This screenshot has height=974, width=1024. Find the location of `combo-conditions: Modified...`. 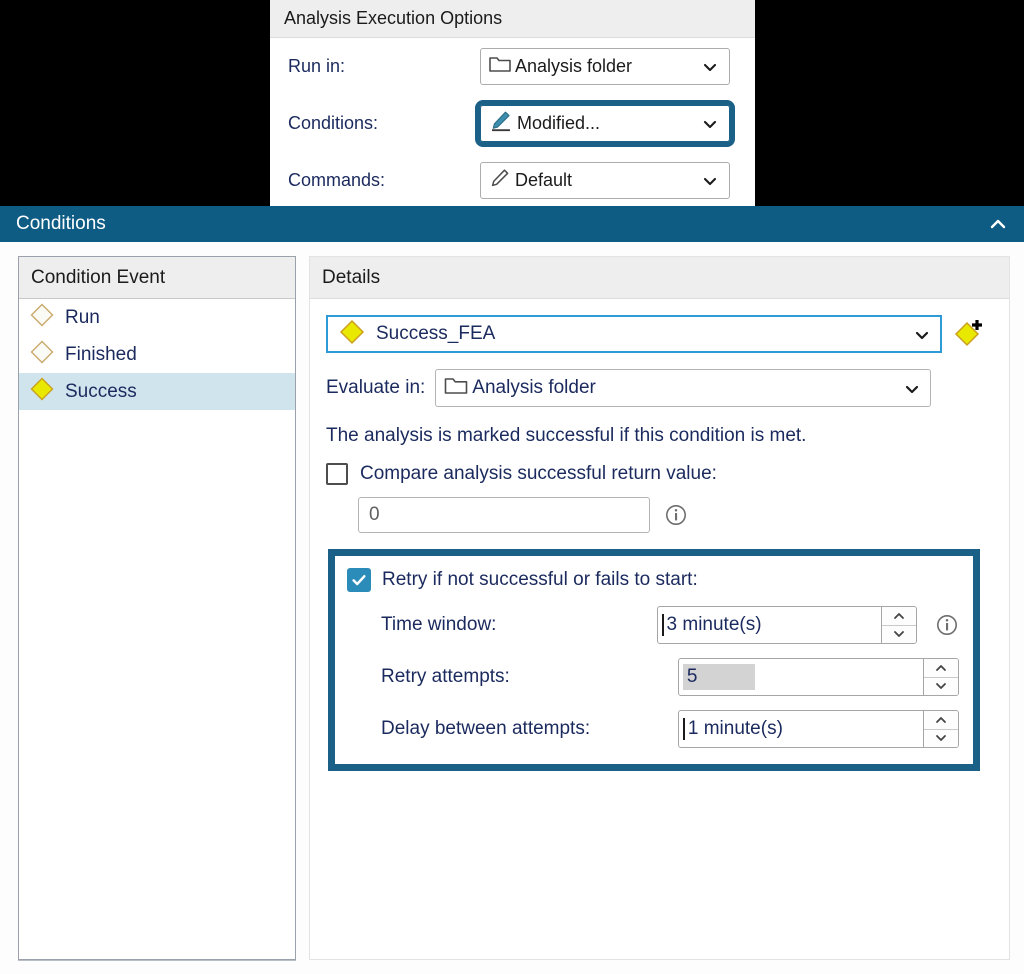

combo-conditions: Modified... is located at coordinates (605, 123).